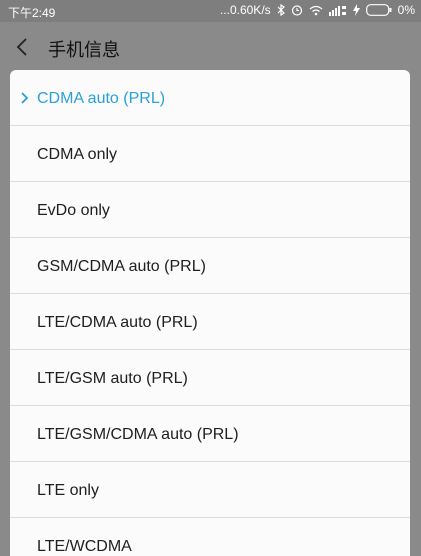 The image size is (421, 556). I want to click on option-lte-gsm-cdma-auto-prl: LTE/GSM/CDMA auto (PRL), so click(210, 434).